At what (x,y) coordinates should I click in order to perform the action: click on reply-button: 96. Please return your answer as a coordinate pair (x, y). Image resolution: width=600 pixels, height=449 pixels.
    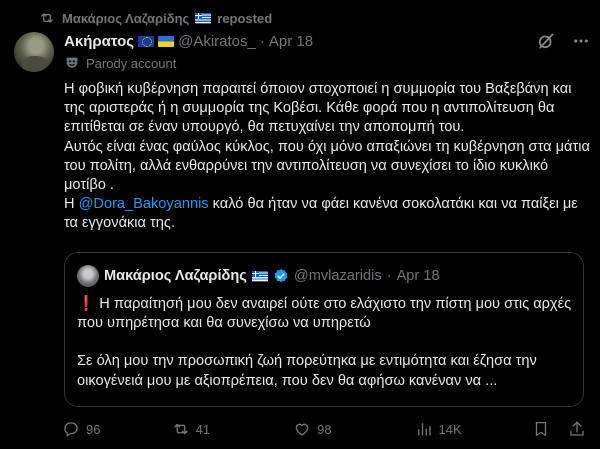
    Looking at the image, I should click on (117, 429).